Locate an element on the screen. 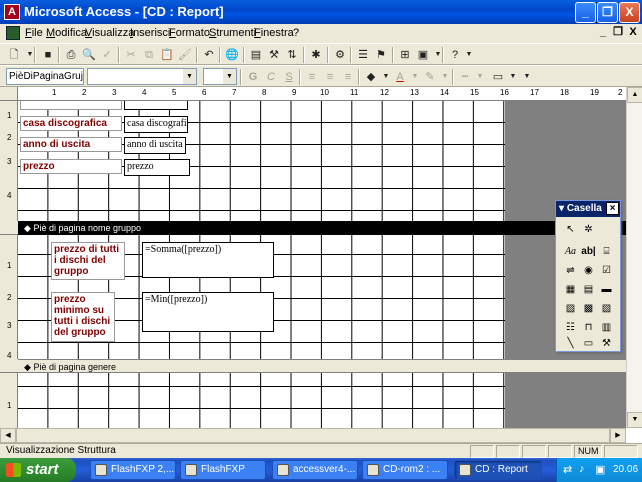  genre-footer-band: ◆ Piè di pagina genere is located at coordinates (322, 366).